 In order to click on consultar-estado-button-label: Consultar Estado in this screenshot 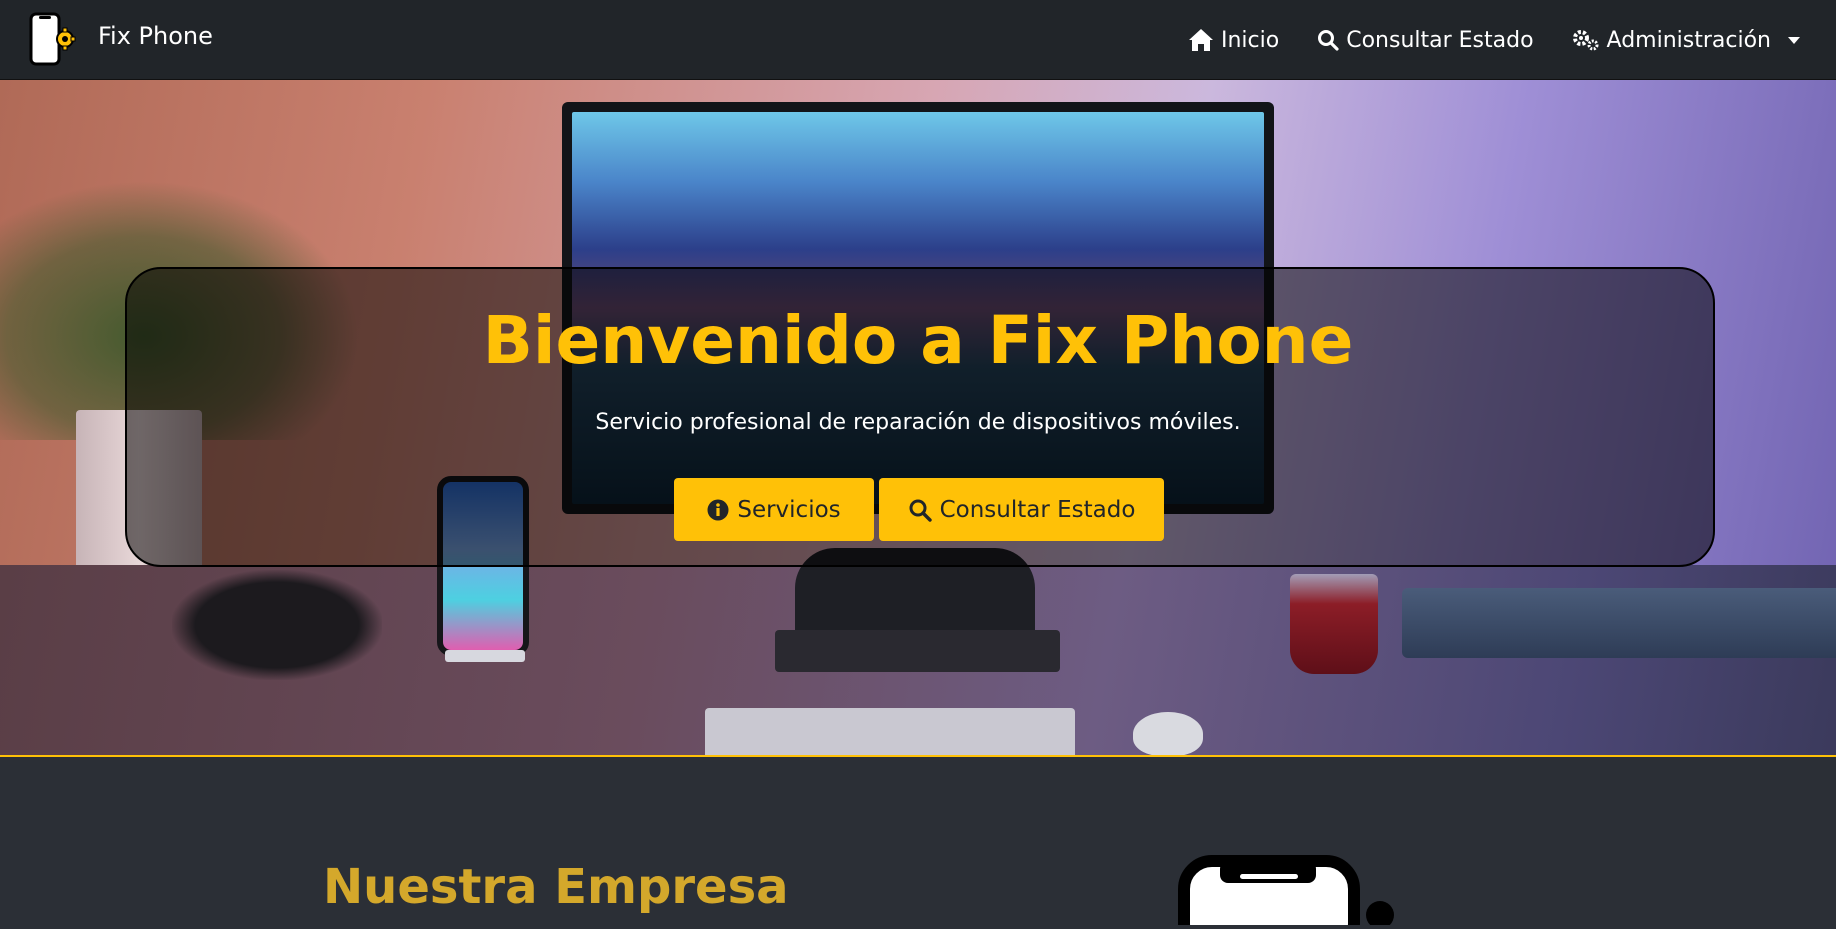, I will do `click(1037, 509)`.